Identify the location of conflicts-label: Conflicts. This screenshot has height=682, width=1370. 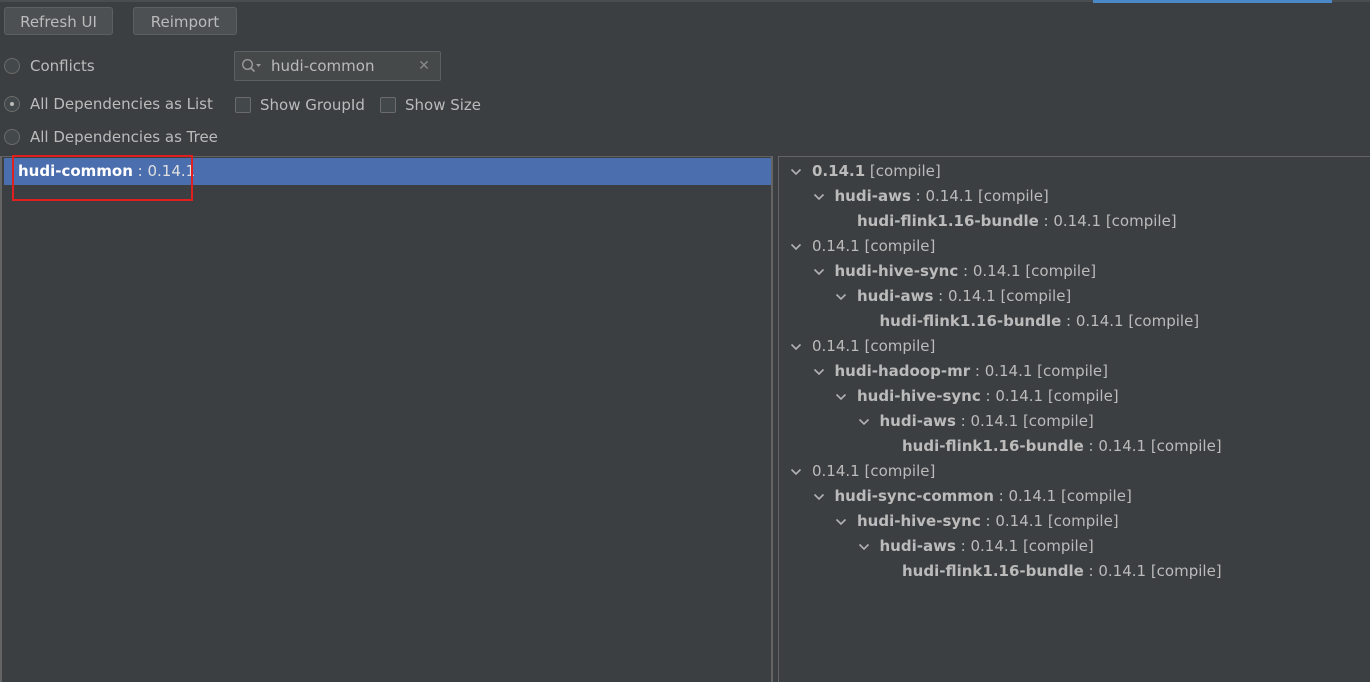
(62, 66).